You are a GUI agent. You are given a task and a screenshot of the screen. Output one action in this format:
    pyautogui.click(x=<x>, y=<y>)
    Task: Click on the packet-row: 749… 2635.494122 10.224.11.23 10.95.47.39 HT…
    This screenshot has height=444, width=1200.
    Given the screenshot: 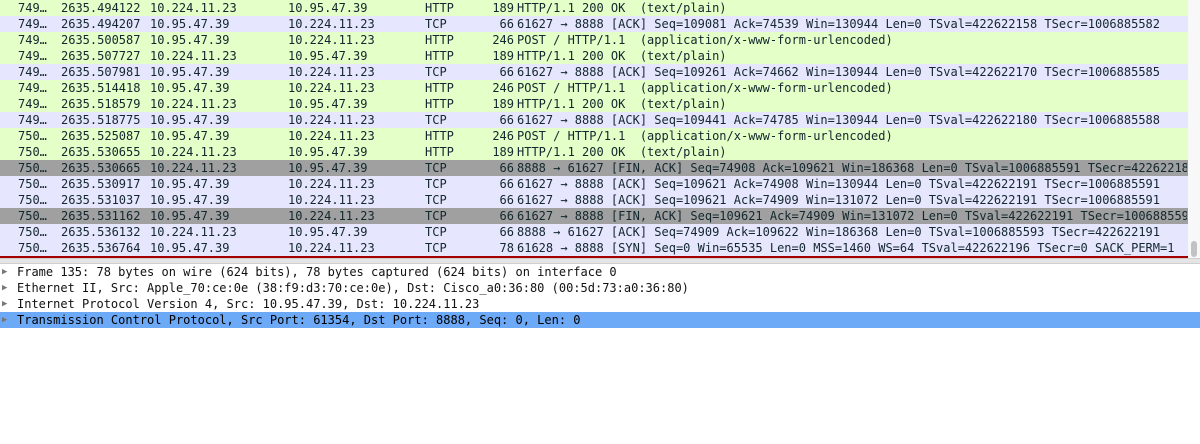 What is the action you would take?
    pyautogui.click(x=594, y=8)
    